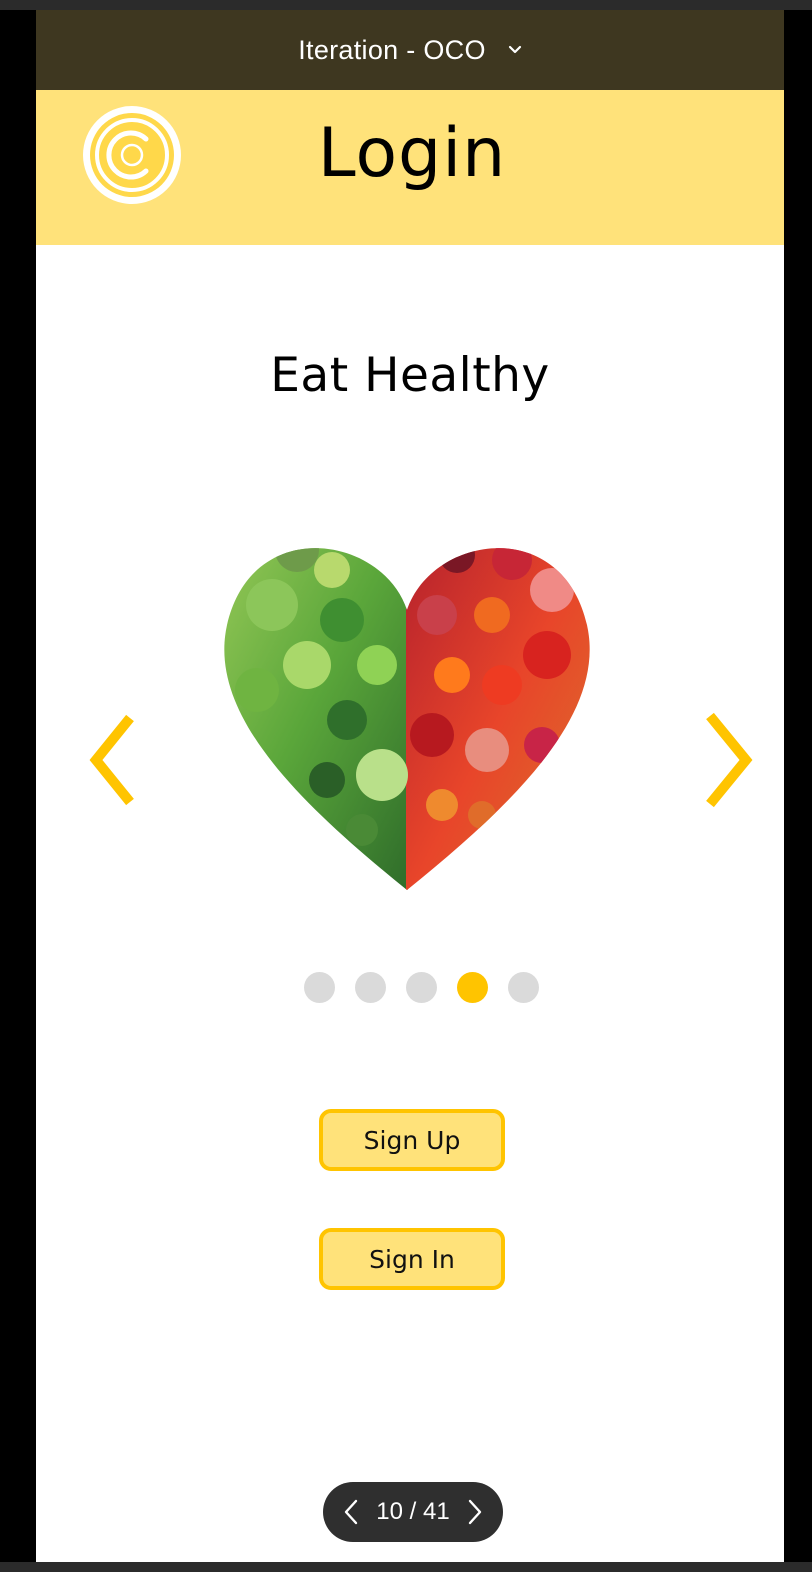 This screenshot has height=1572, width=812. Describe the element at coordinates (728, 758) in the screenshot. I see `carousel-next-chevron-right-icon` at that location.